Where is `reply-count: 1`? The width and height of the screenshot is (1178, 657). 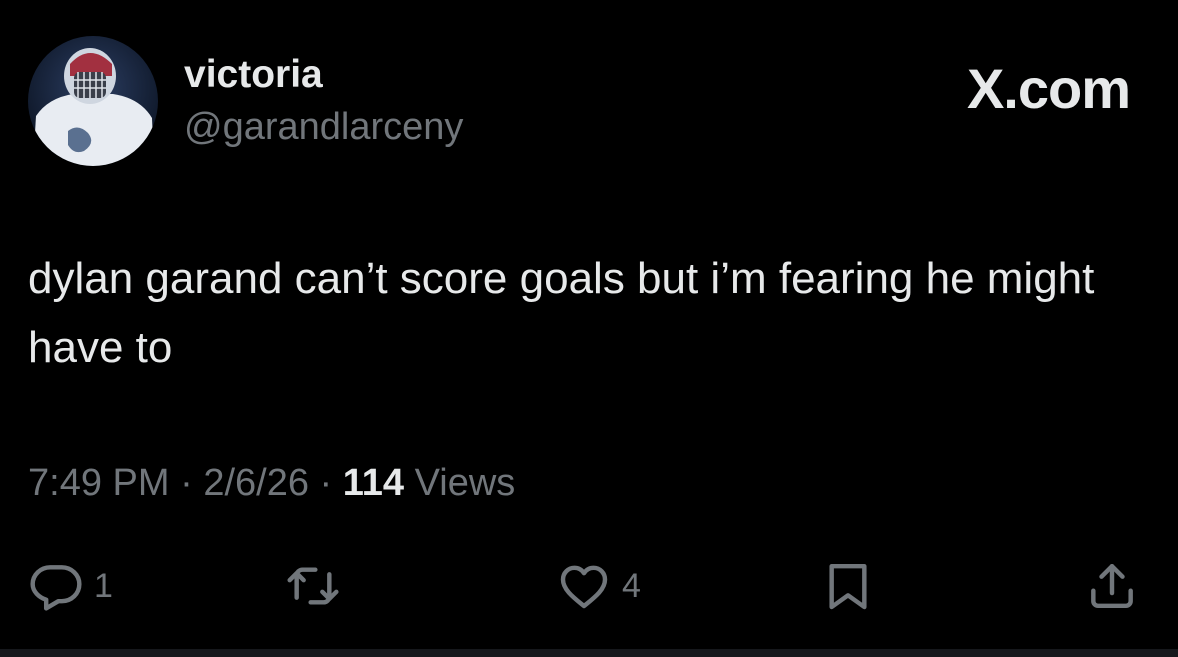
reply-count: 1 is located at coordinates (103, 586).